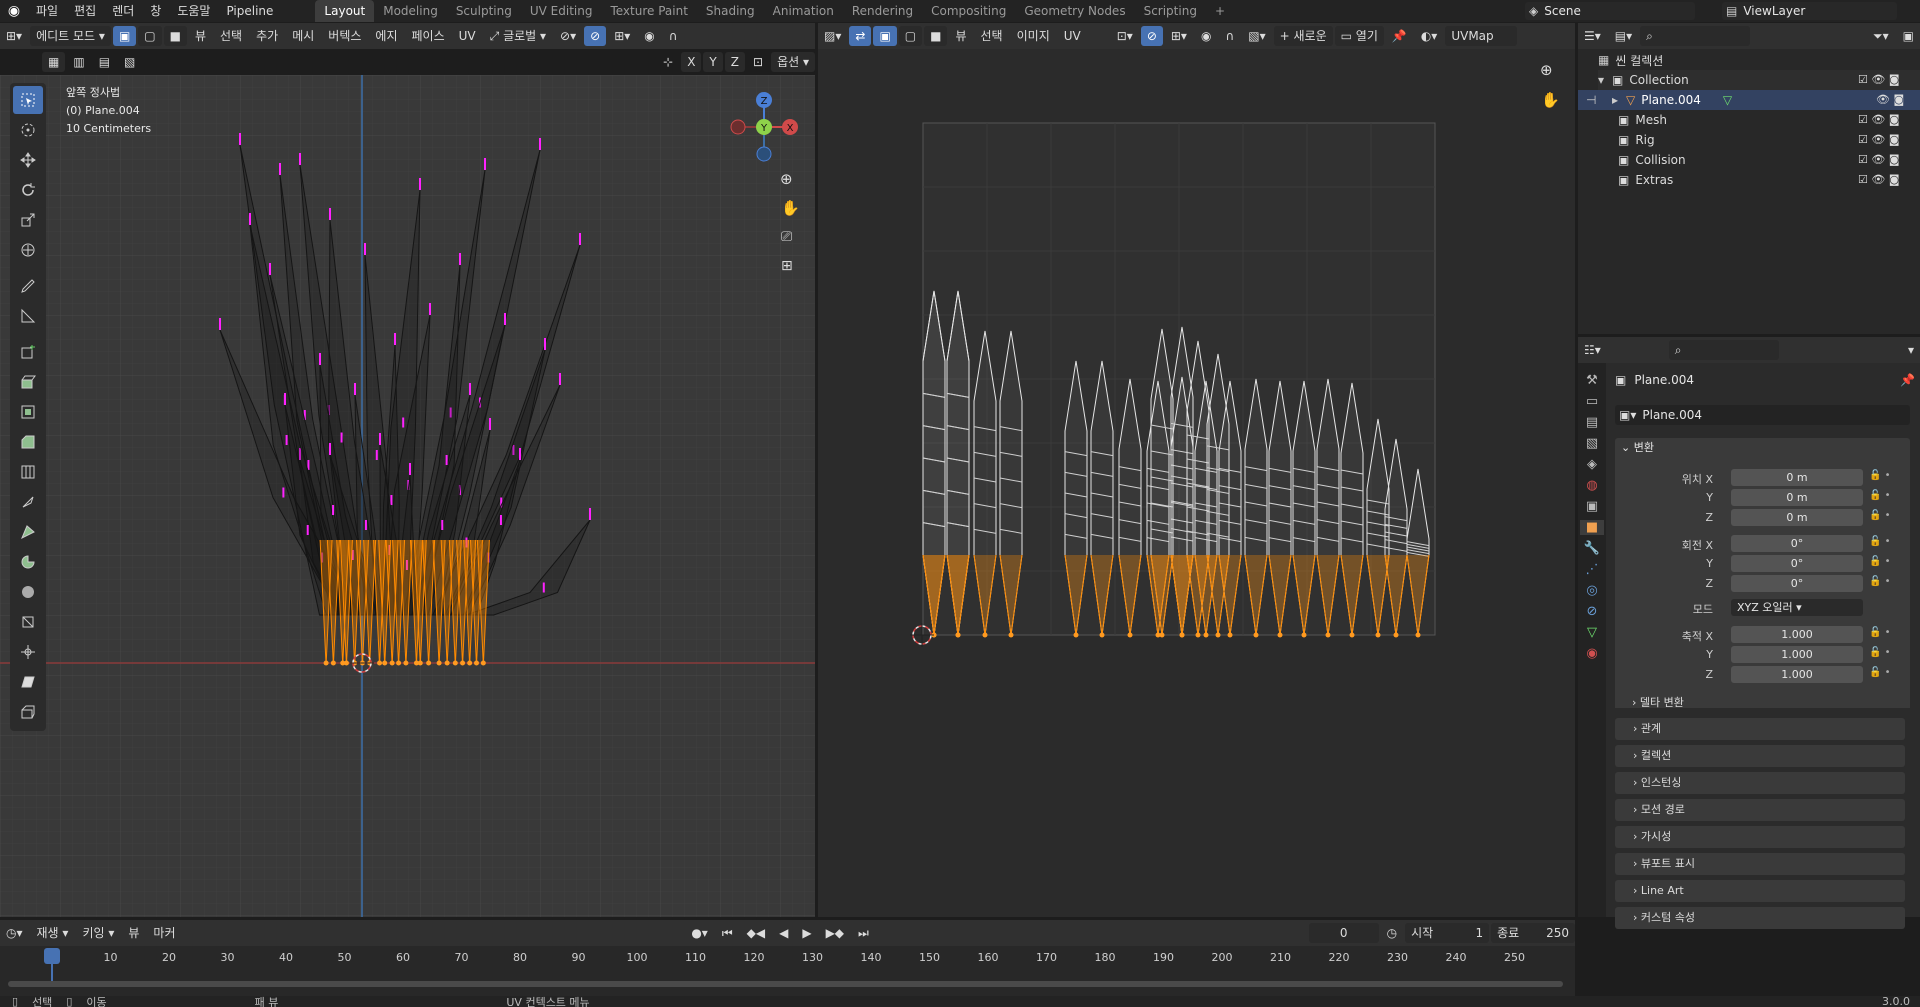  Describe the element at coordinates (267, 36) in the screenshot. I see `menu-add: 추가` at that location.